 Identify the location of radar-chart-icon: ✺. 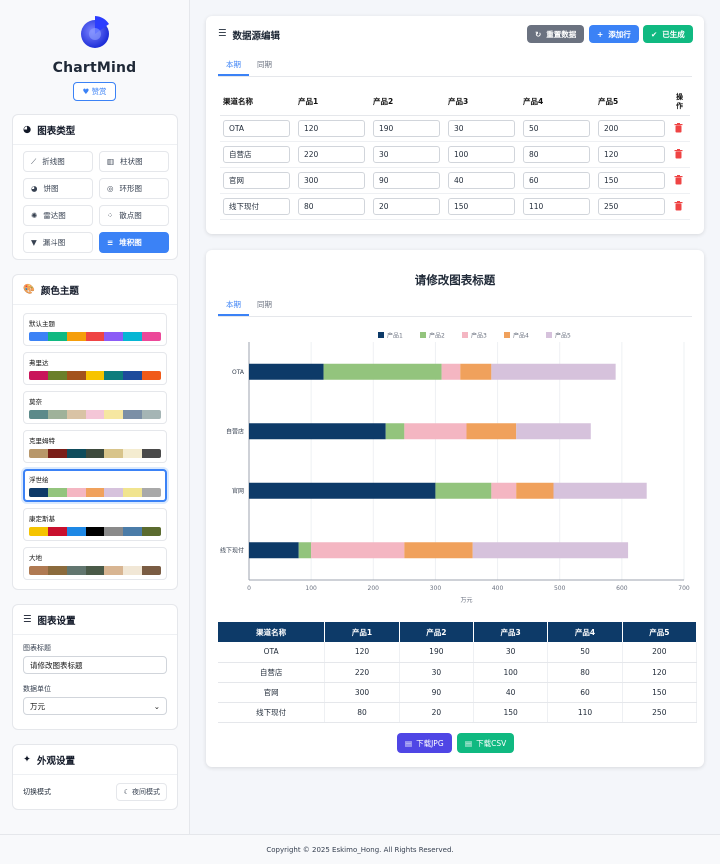
(34, 215).